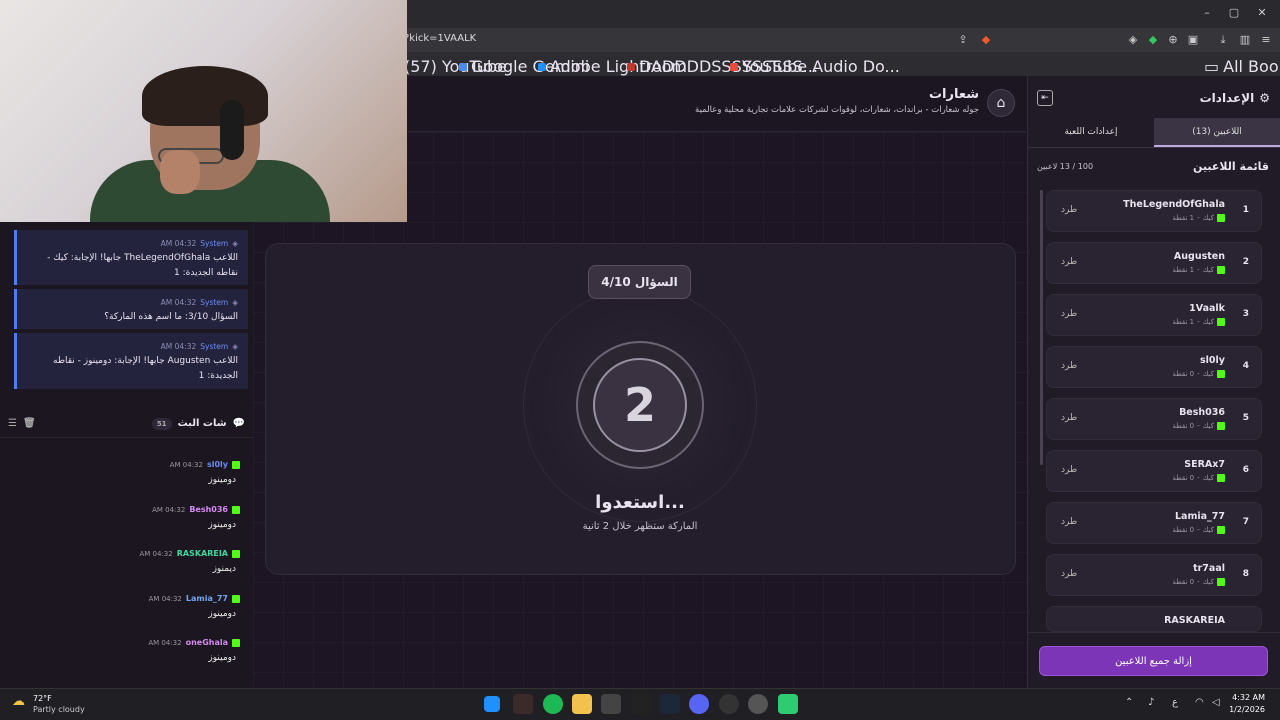  Describe the element at coordinates (641, 704) in the screenshot. I see `epic-games-icon` at that location.